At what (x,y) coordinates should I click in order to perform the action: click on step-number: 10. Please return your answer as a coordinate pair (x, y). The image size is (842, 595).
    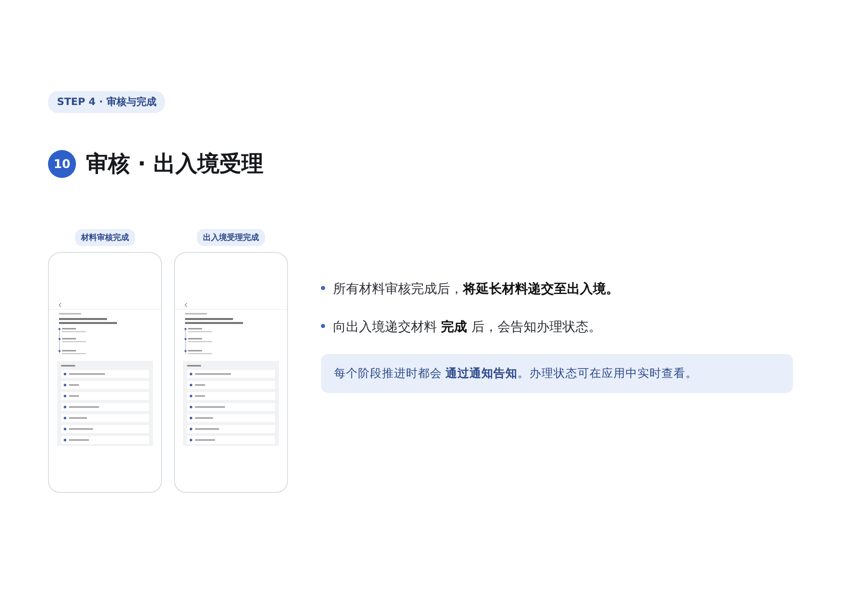
    Looking at the image, I should click on (62, 164).